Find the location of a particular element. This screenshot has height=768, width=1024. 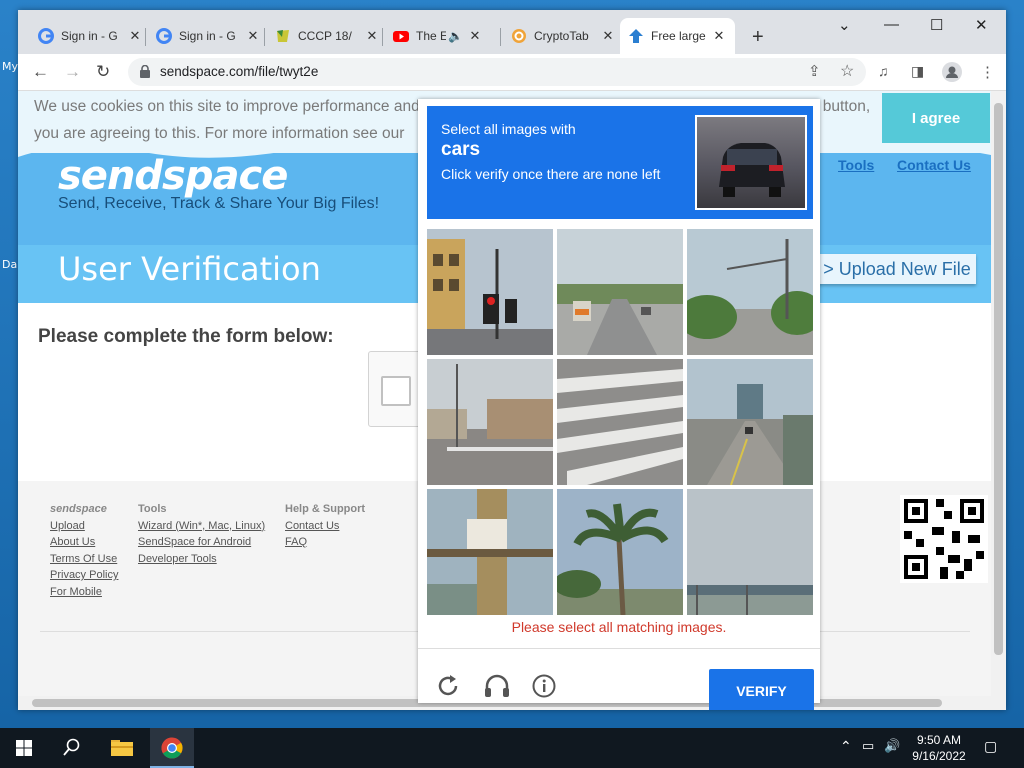

captcha-instruction: Select all images with is located at coordinates (508, 129).